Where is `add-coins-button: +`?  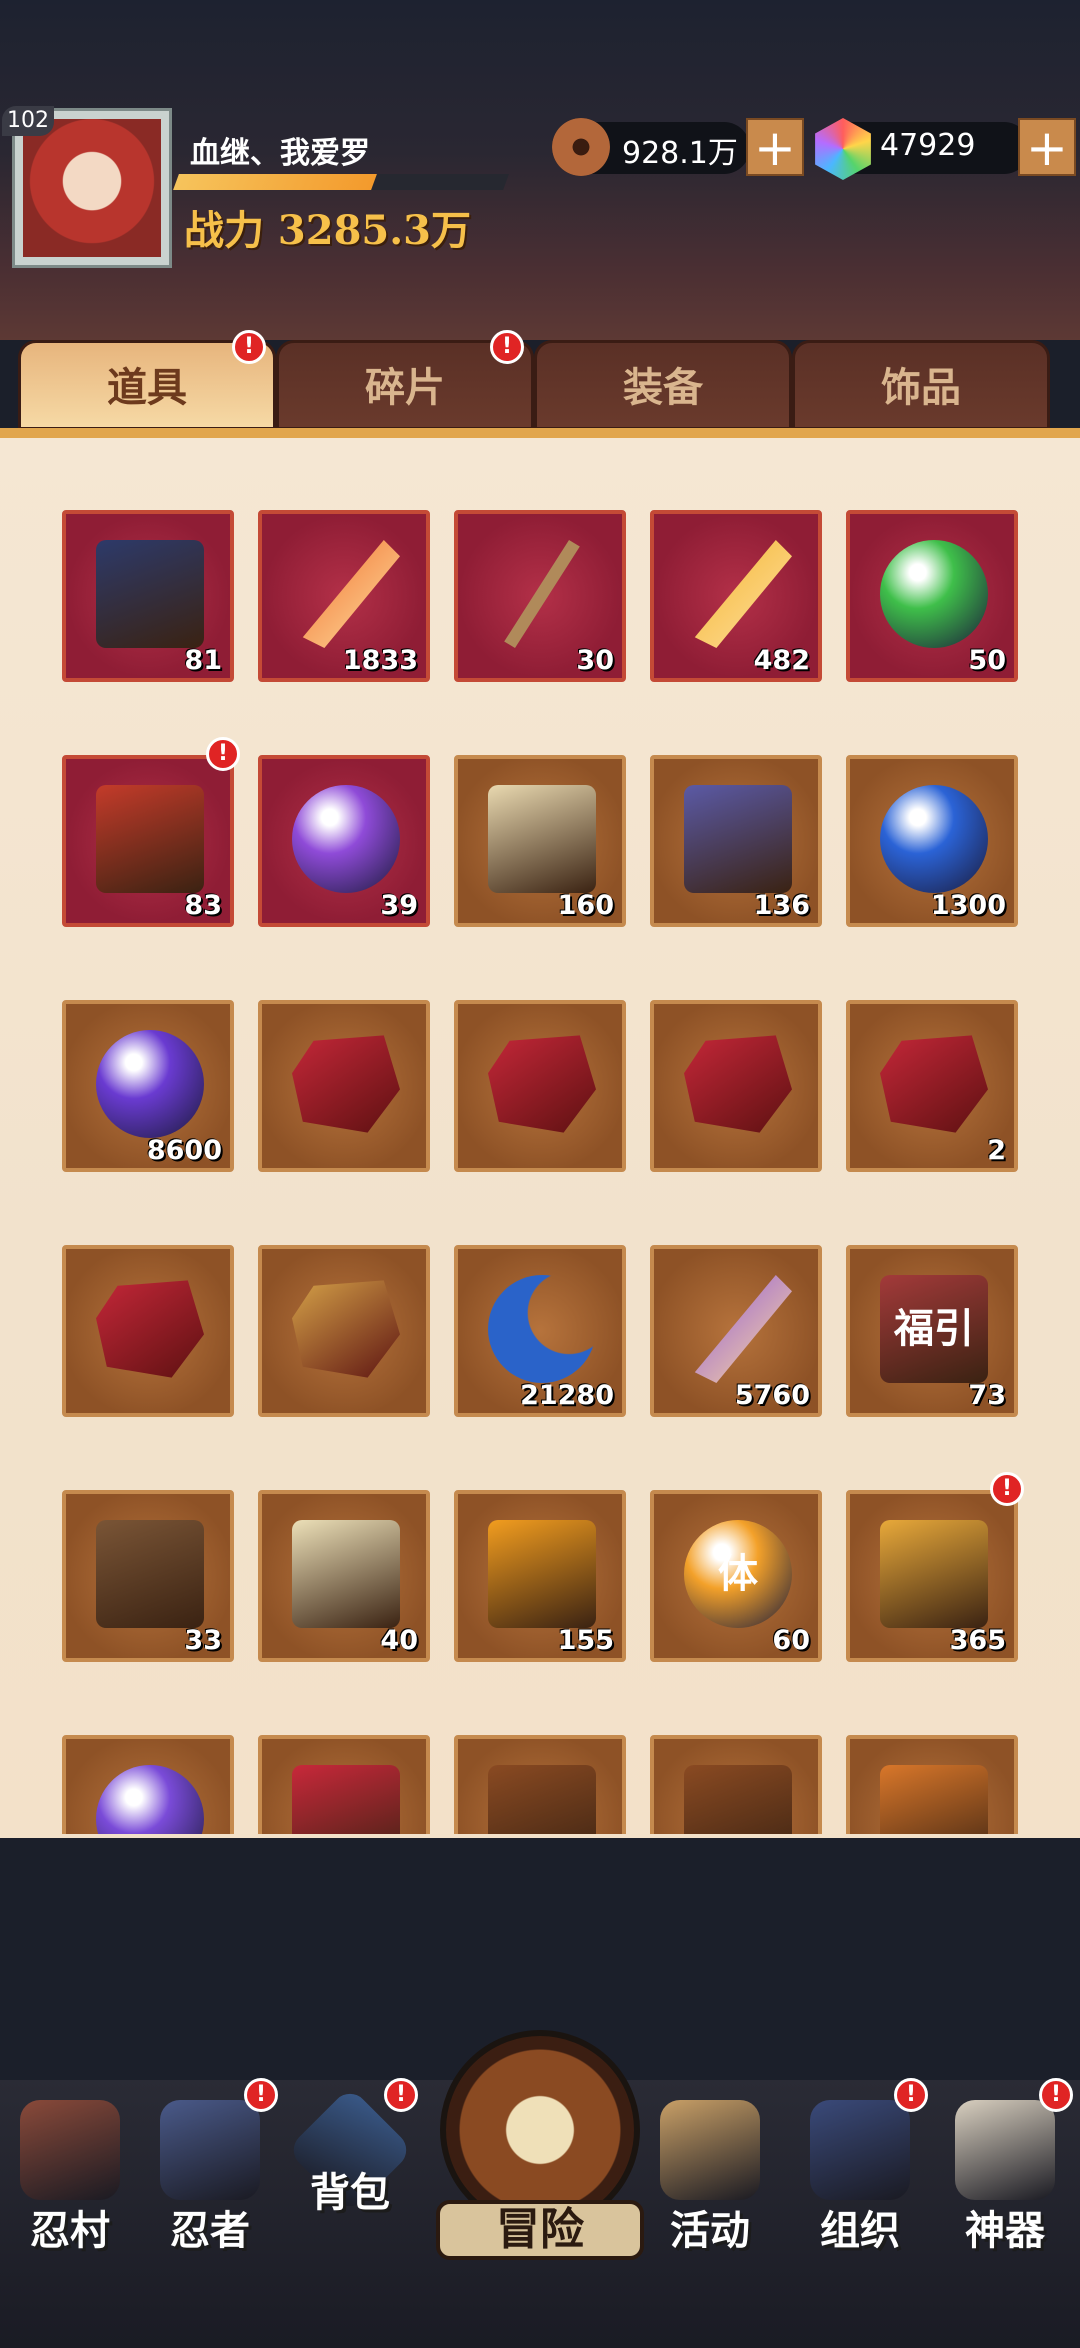 add-coins-button: + is located at coordinates (775, 147).